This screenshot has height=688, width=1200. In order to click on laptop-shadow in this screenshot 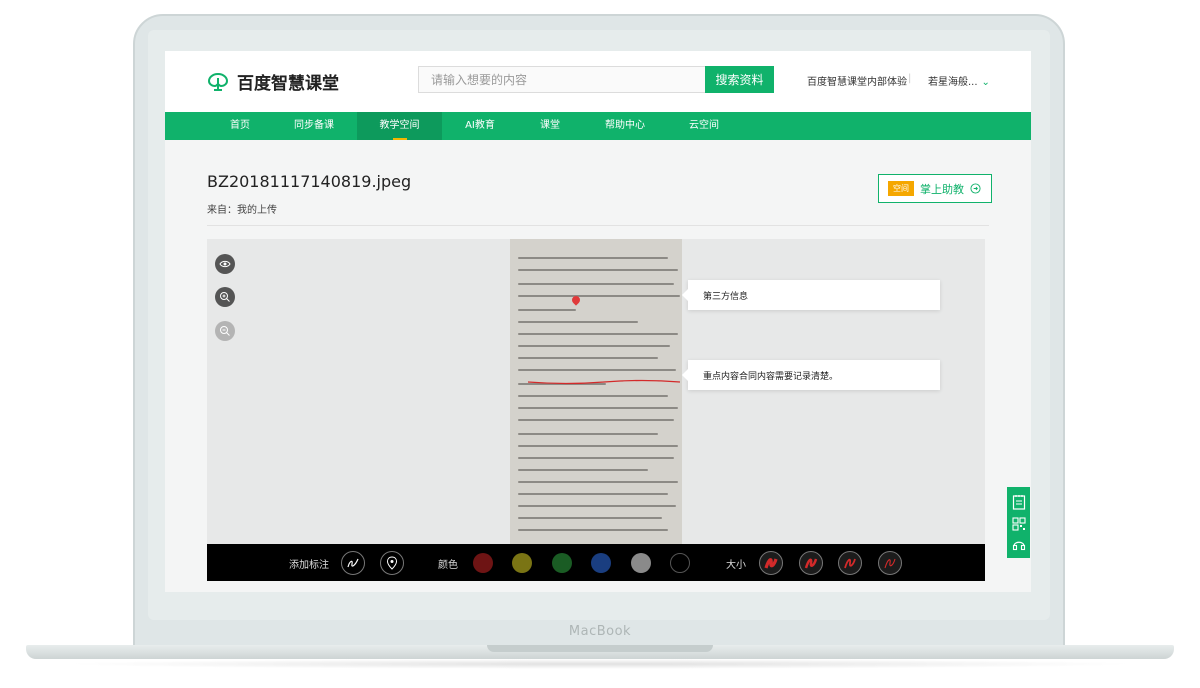, I will do `click(600, 664)`.